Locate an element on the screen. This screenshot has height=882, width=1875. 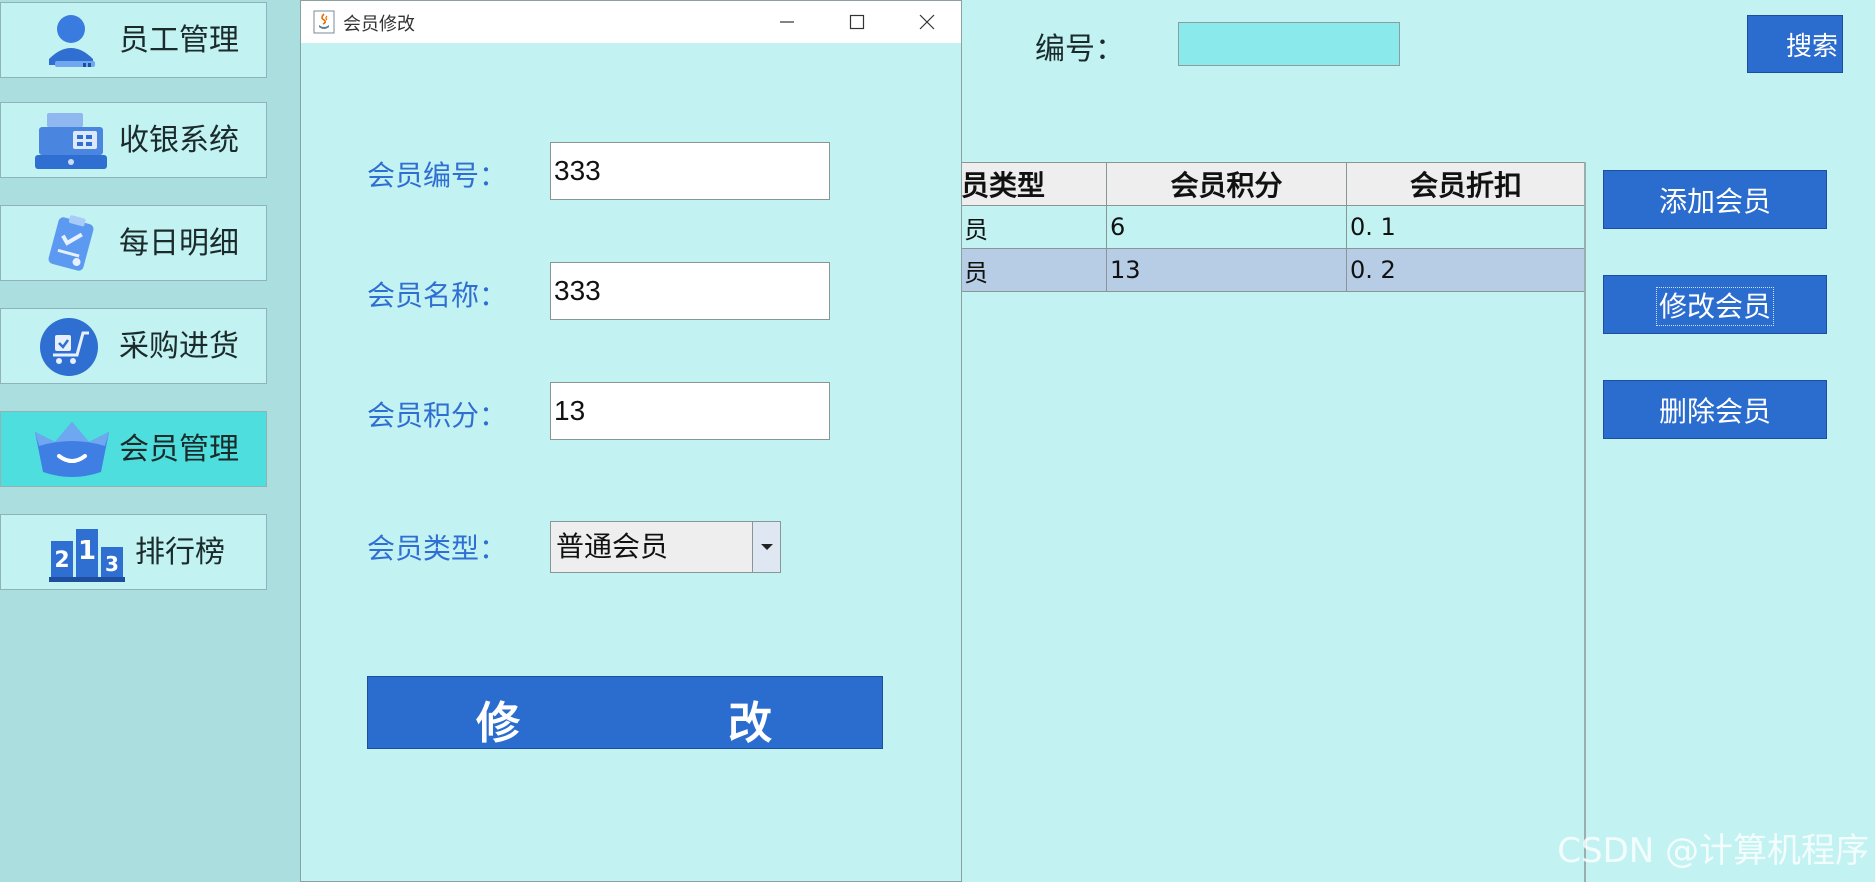
cell-discount: 0. 1 is located at coordinates (1466, 227).